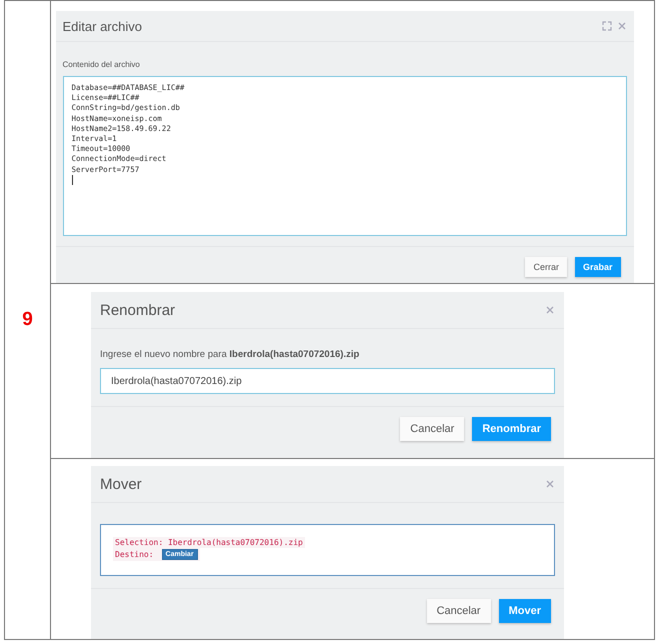  I want to click on row-number: 9, so click(27, 320).